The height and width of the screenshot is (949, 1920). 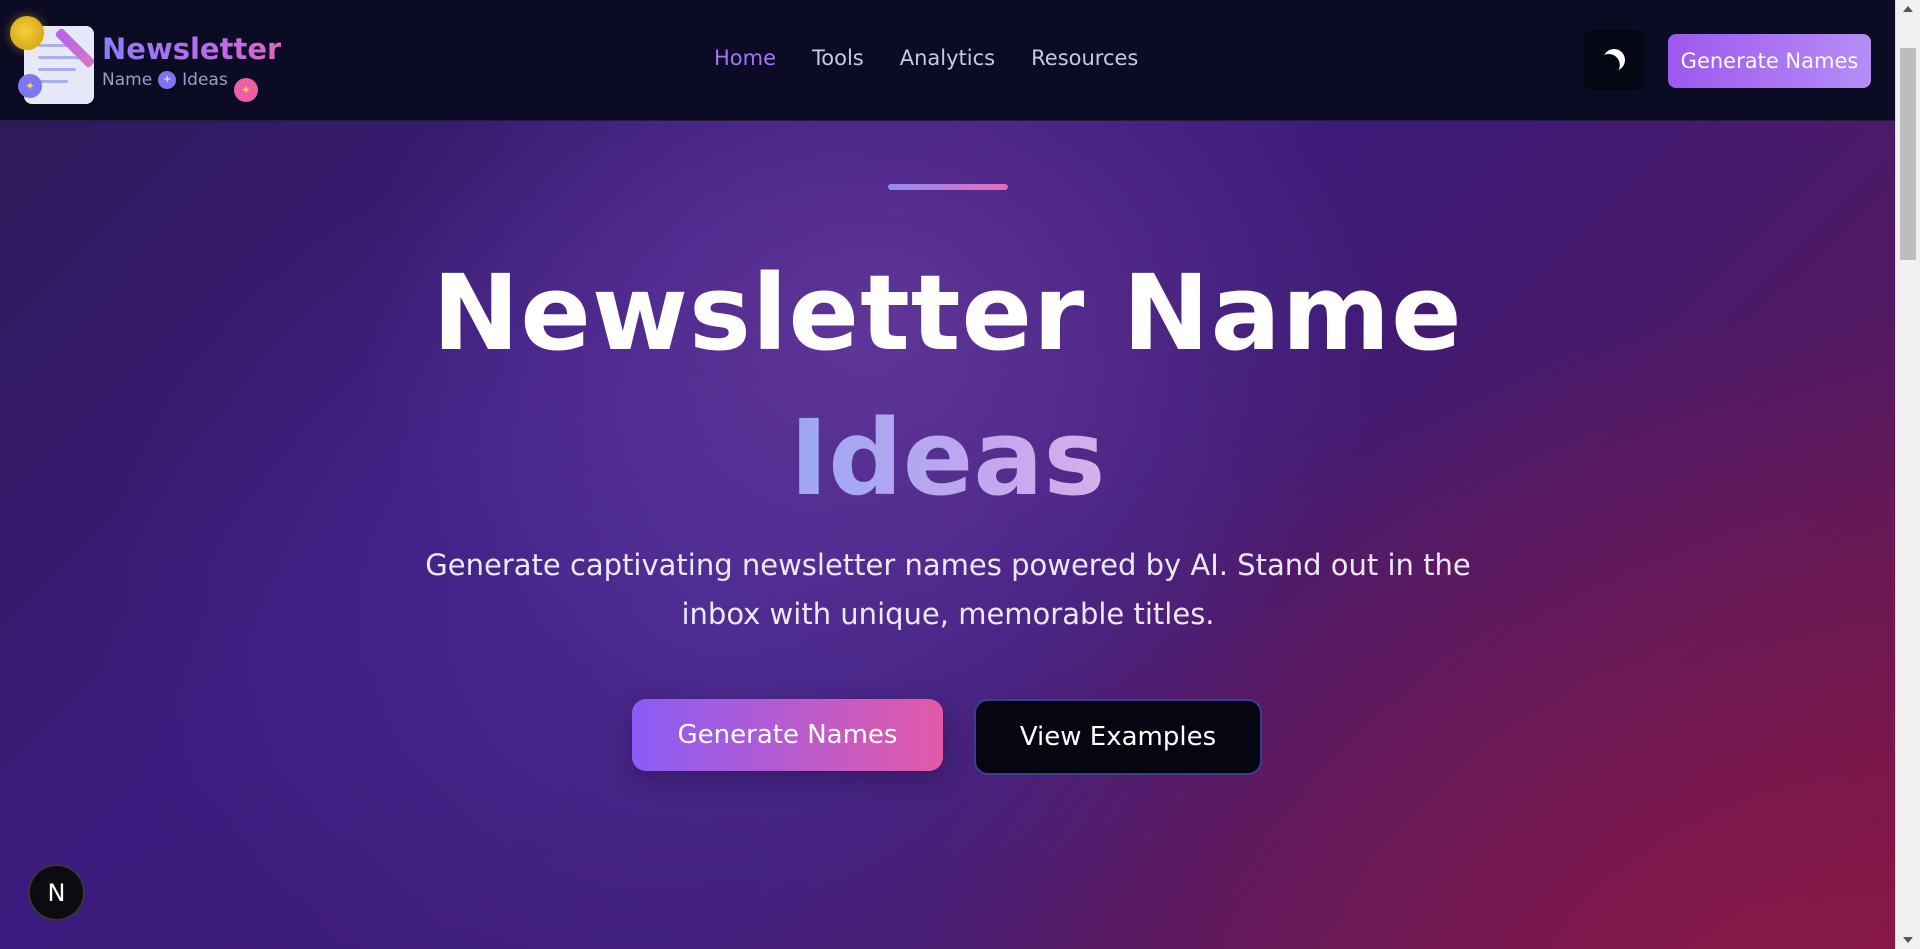 What do you see at coordinates (27, 33) in the screenshot?
I see `lightbulb-icon` at bounding box center [27, 33].